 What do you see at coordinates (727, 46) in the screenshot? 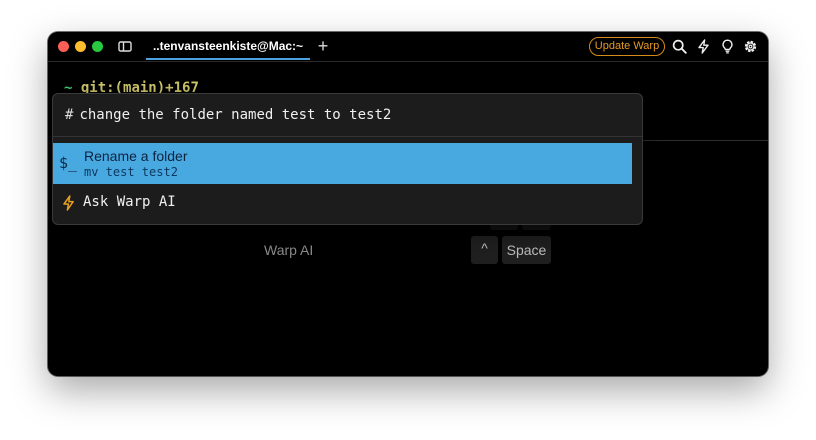
I see `lightbulb-icon` at bounding box center [727, 46].